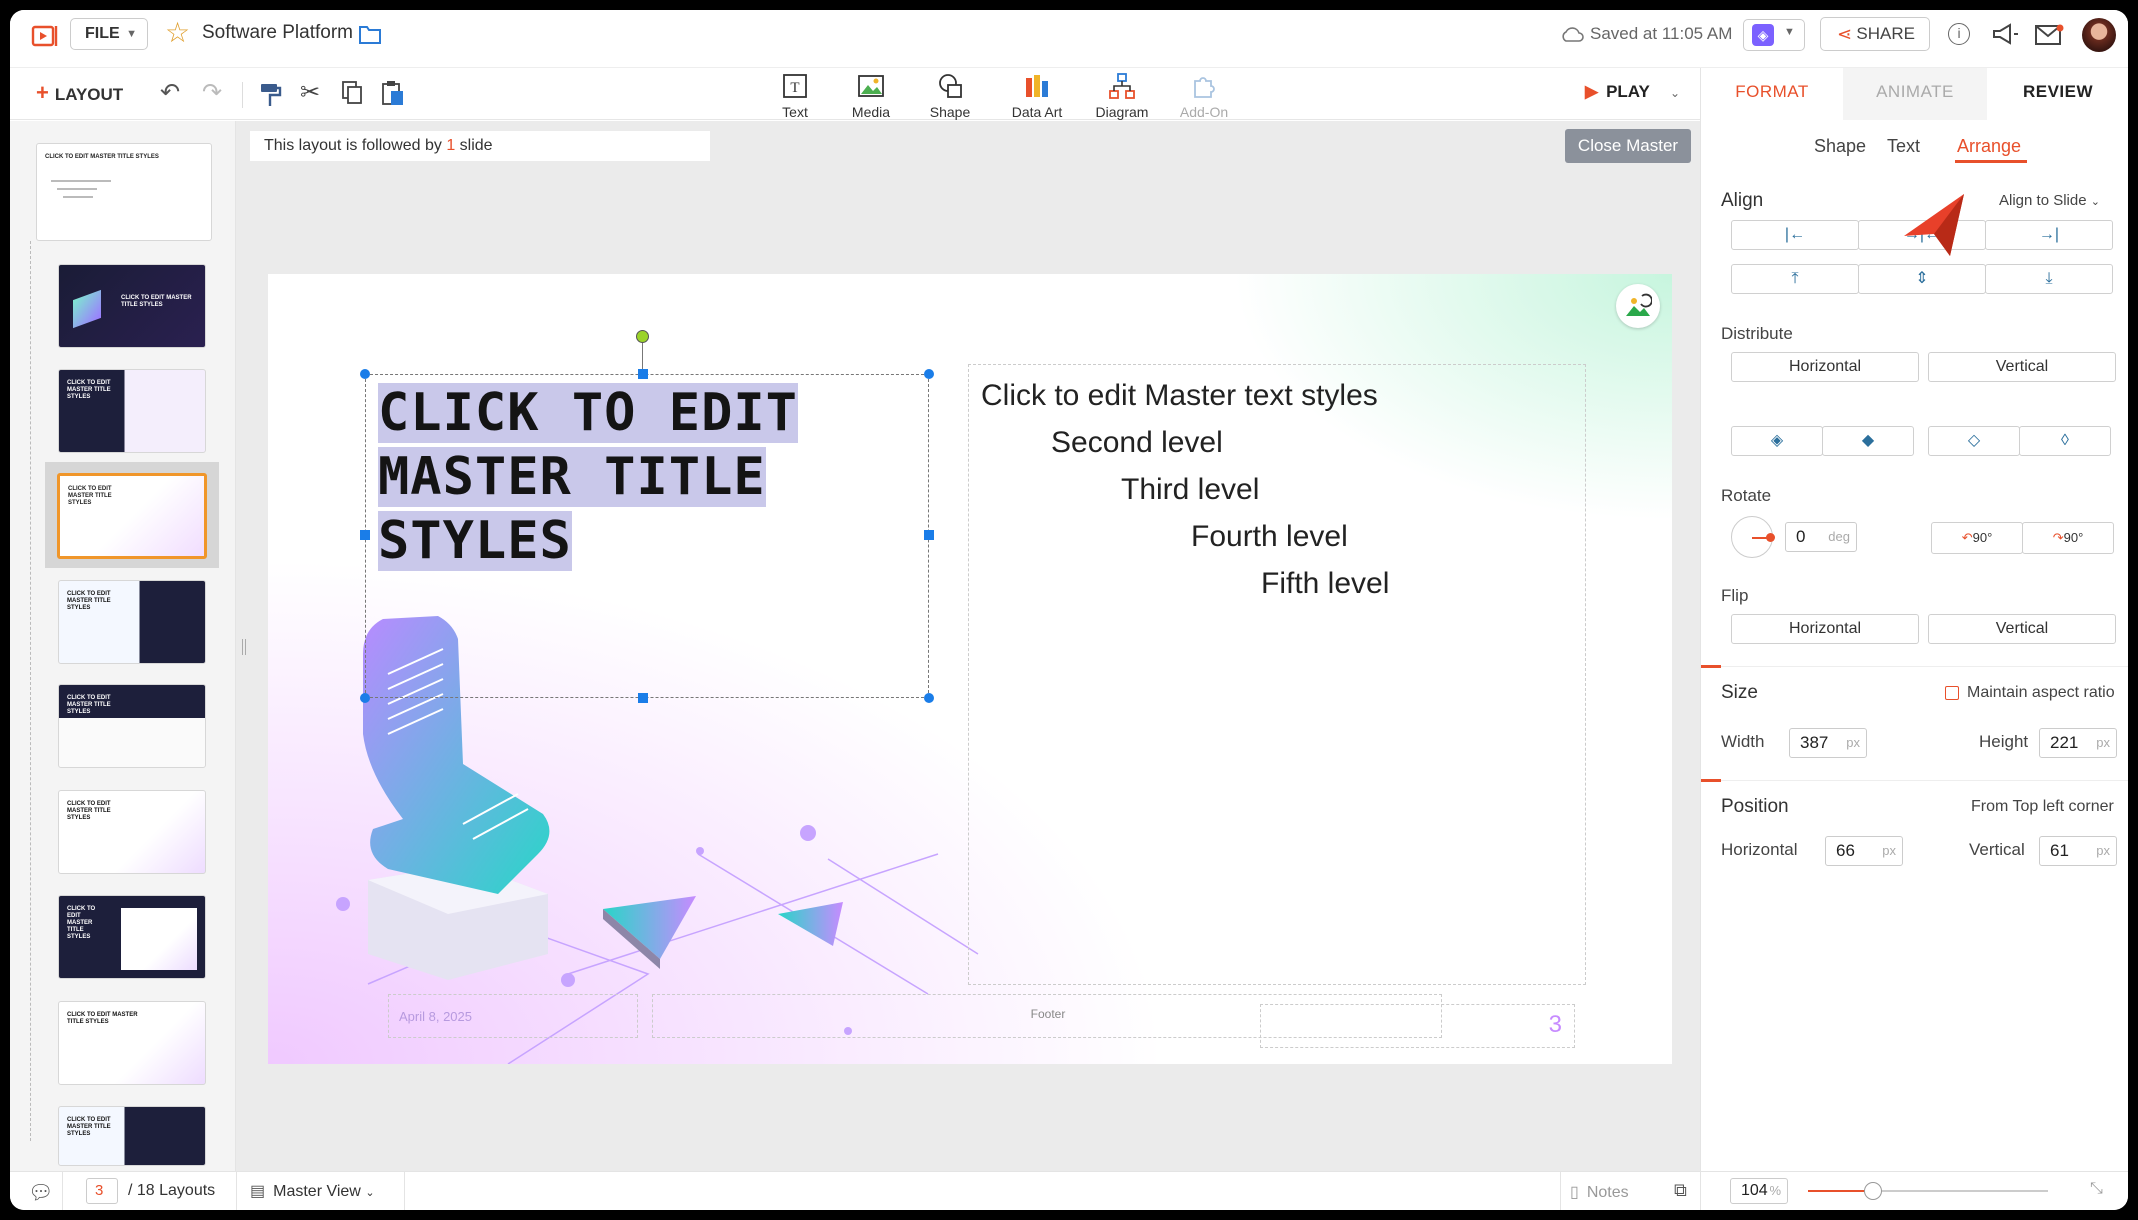 Image resolution: width=2138 pixels, height=1220 pixels. I want to click on subtab-shape: Shape, so click(1840, 146).